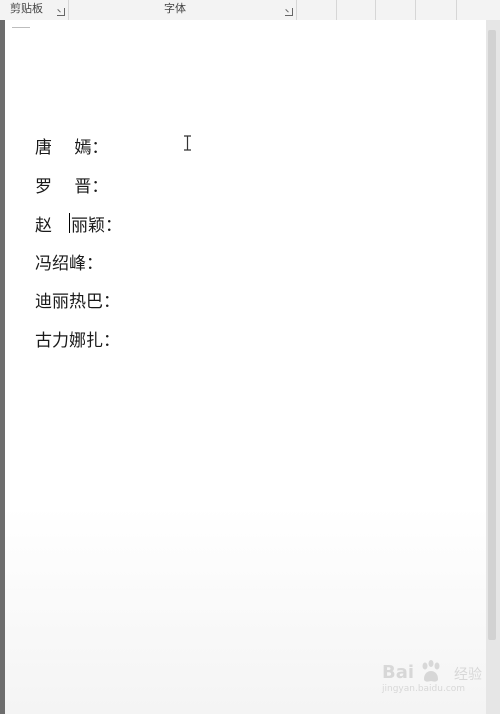 Image resolution: width=500 pixels, height=714 pixels. I want to click on line-text: 冯绍峰：, so click(69, 263).